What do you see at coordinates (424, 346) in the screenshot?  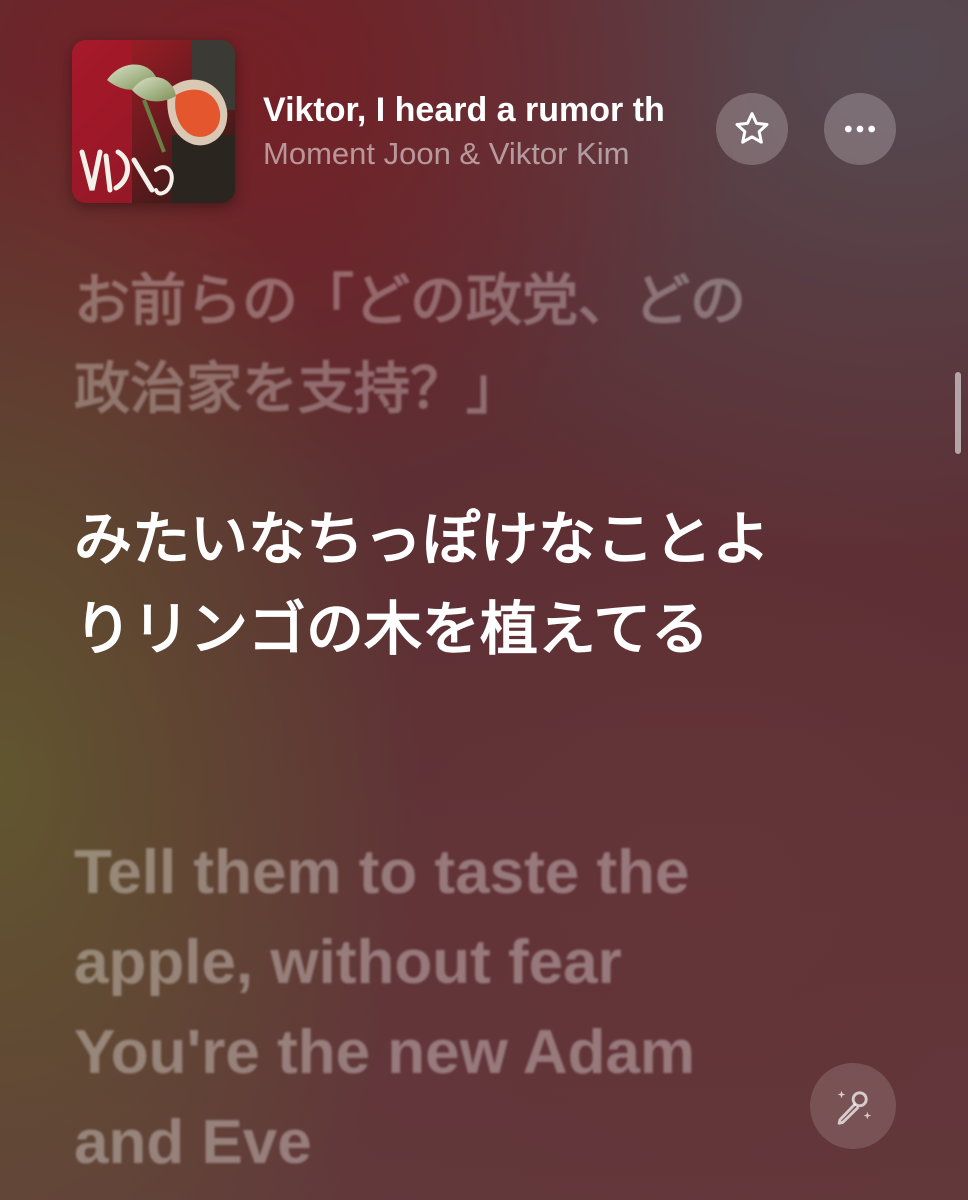 I see `lyric-line-previous: お前らの「どの政党、どの政治家を支持？」` at bounding box center [424, 346].